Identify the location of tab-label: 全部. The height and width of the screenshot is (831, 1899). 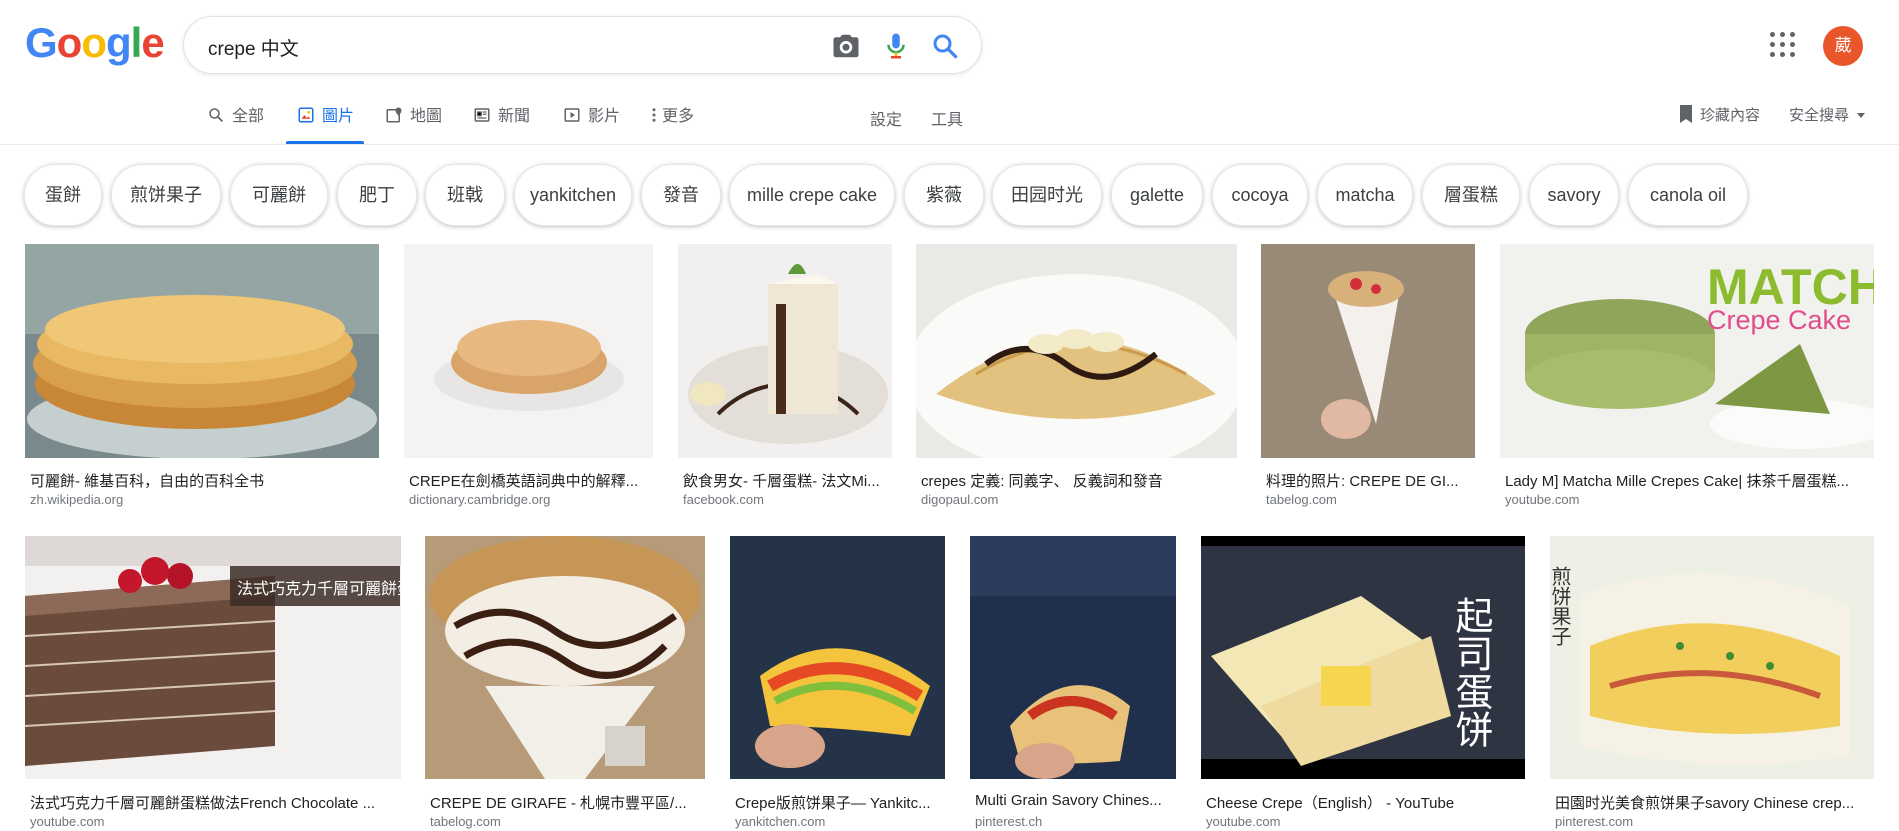
(248, 116).